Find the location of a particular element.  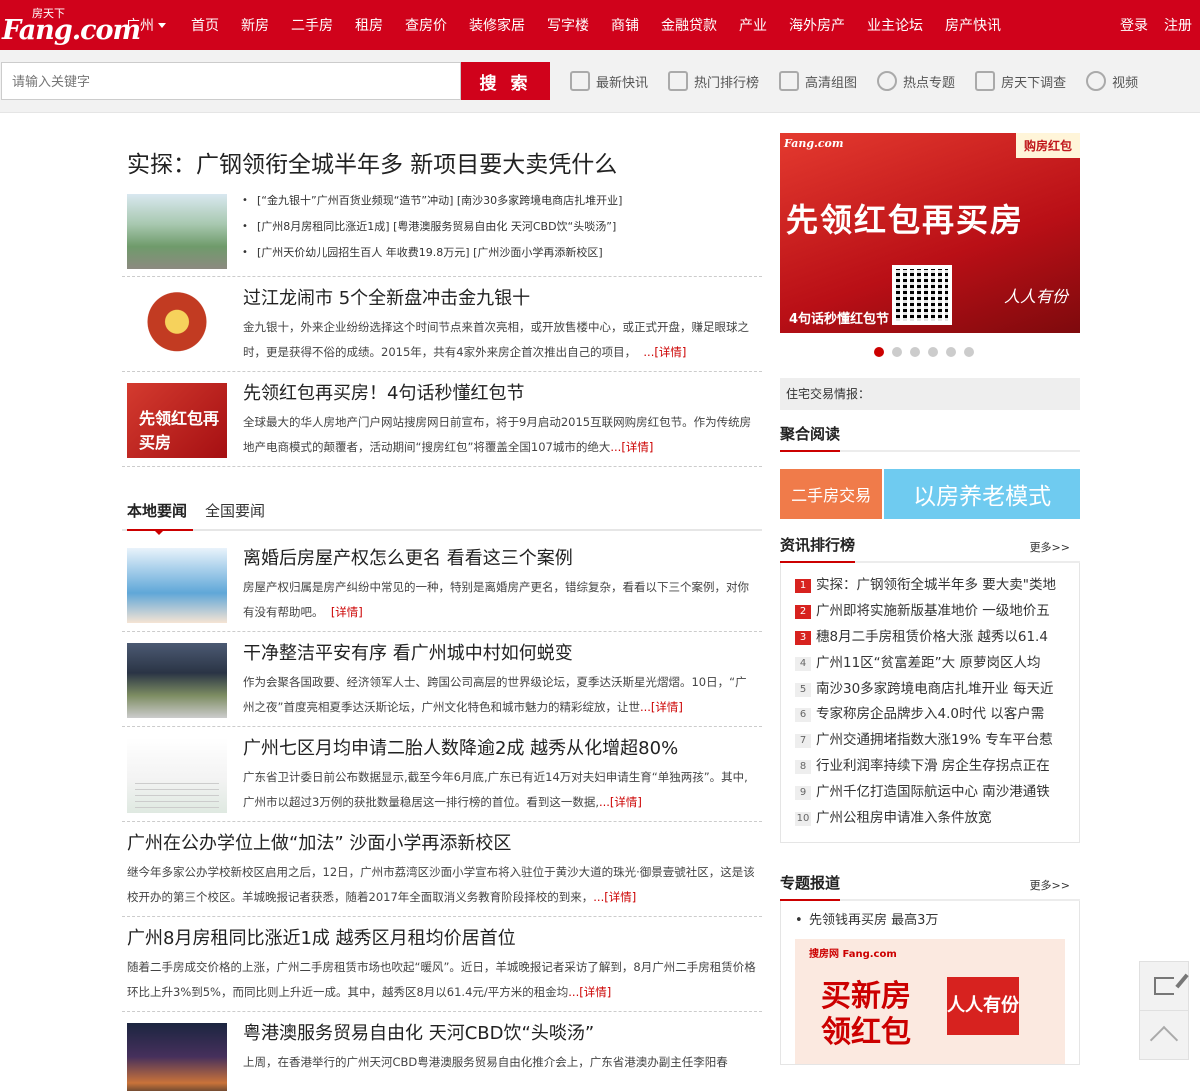

feature-title: 先领红包再买房！4句话秒懂红包节 is located at coordinates (500, 394).